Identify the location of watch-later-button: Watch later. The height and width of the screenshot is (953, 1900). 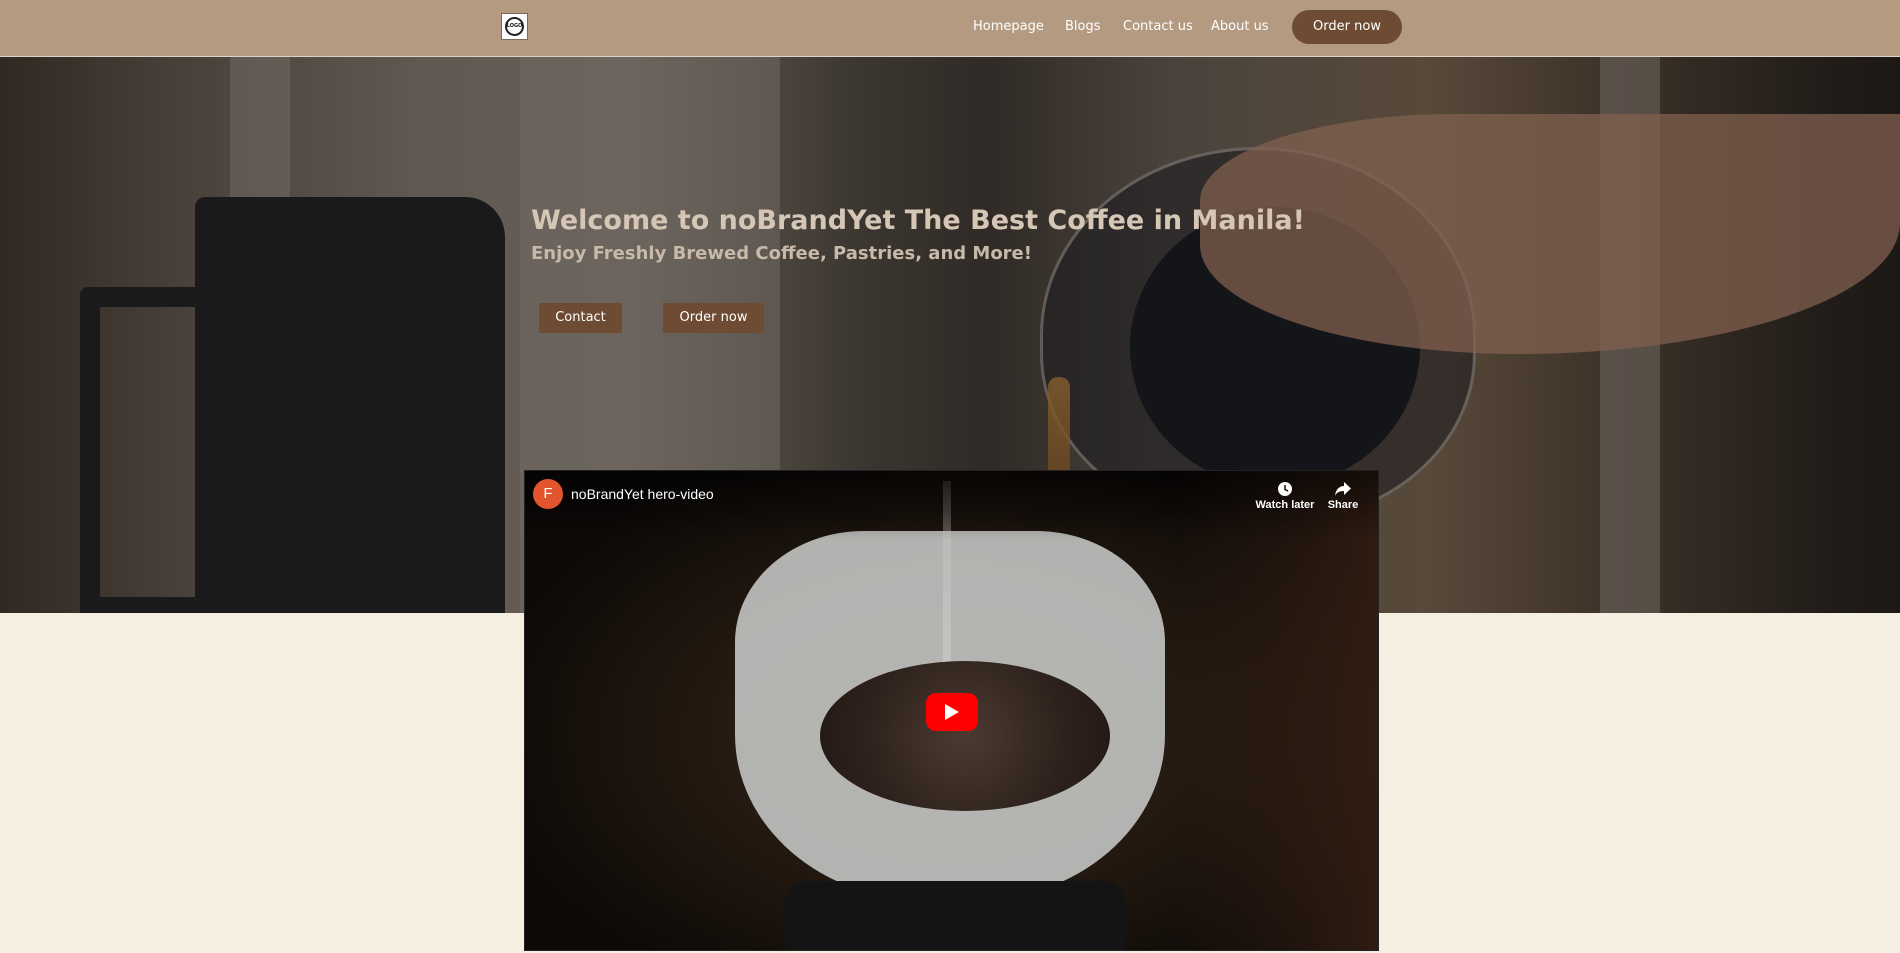
(1285, 495).